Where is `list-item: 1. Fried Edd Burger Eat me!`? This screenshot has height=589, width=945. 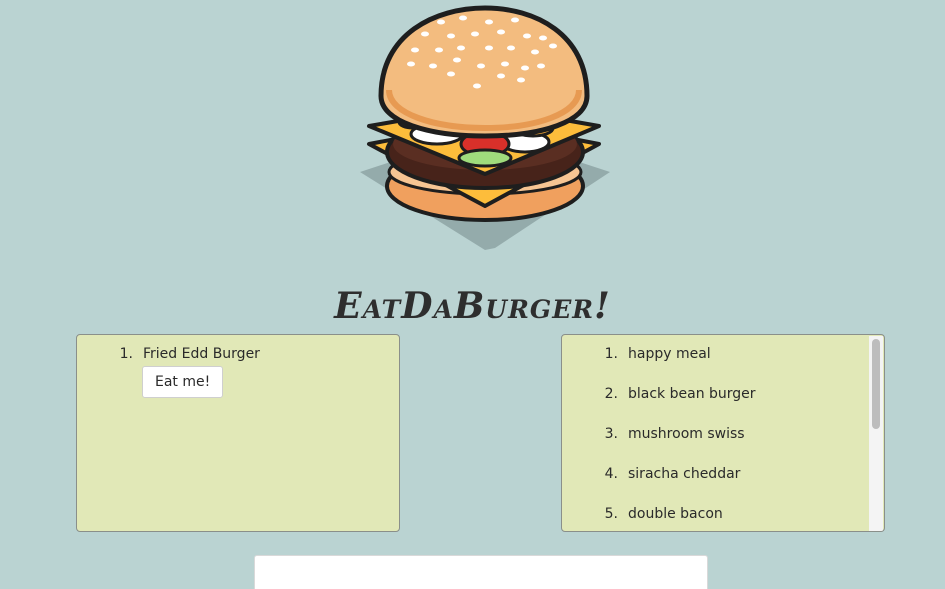
list-item: 1. Fried Edd Burger Eat me! is located at coordinates (238, 375).